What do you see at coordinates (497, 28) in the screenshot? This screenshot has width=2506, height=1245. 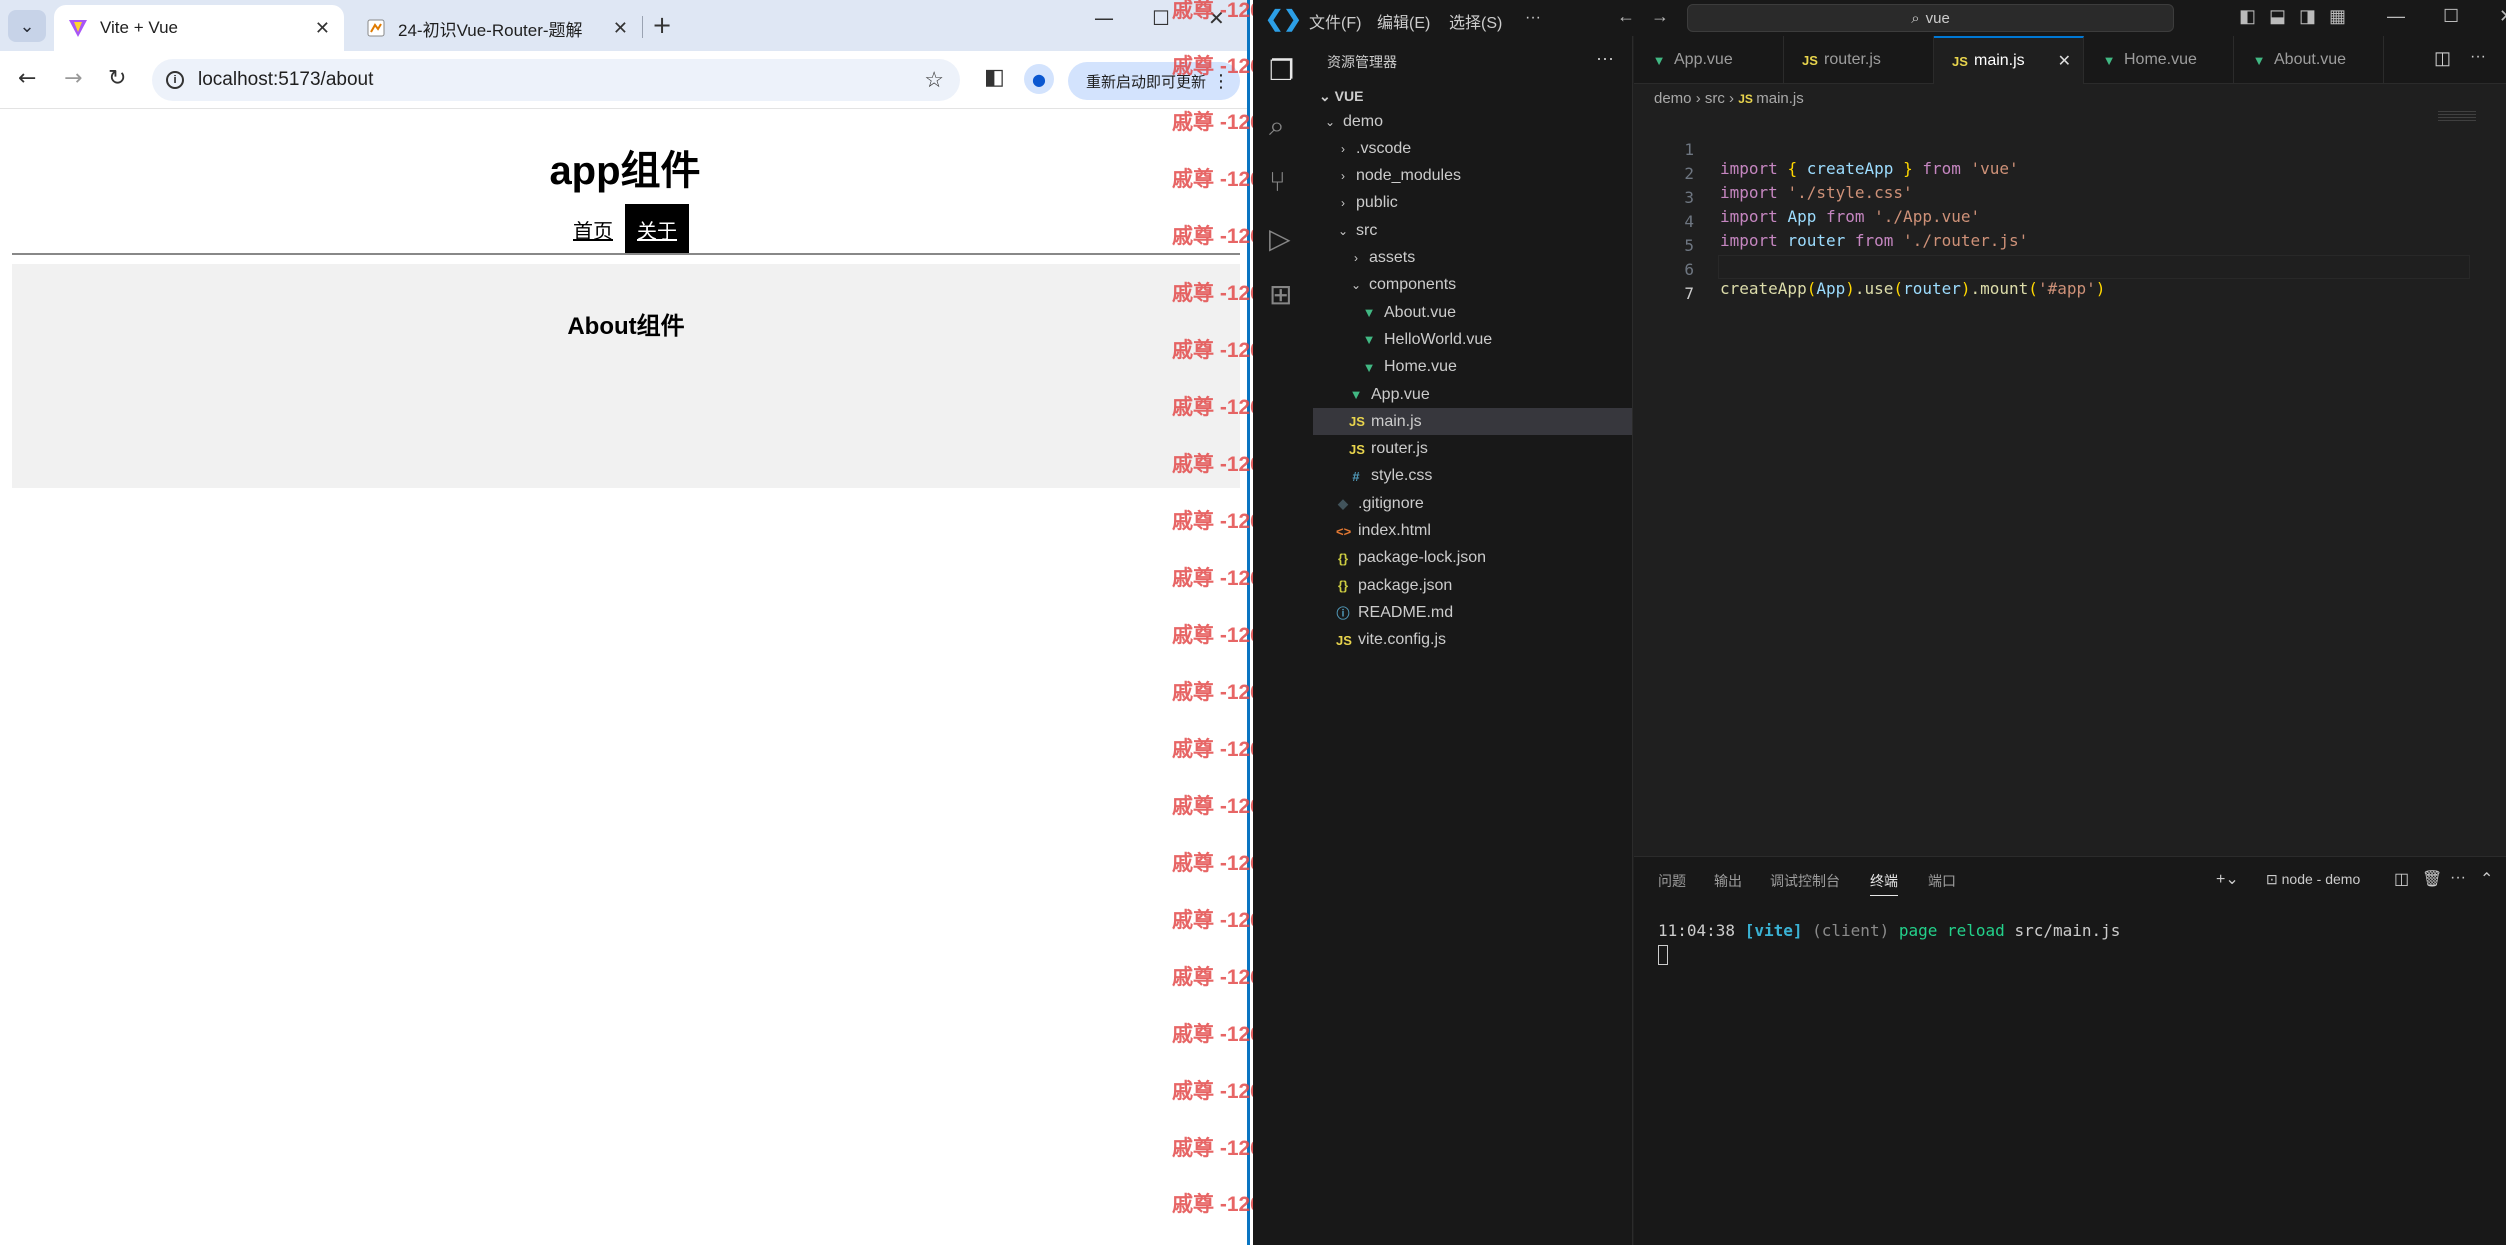 I see `tab-vue-router: 24-初识Vue-Router-题解 ✕` at bounding box center [497, 28].